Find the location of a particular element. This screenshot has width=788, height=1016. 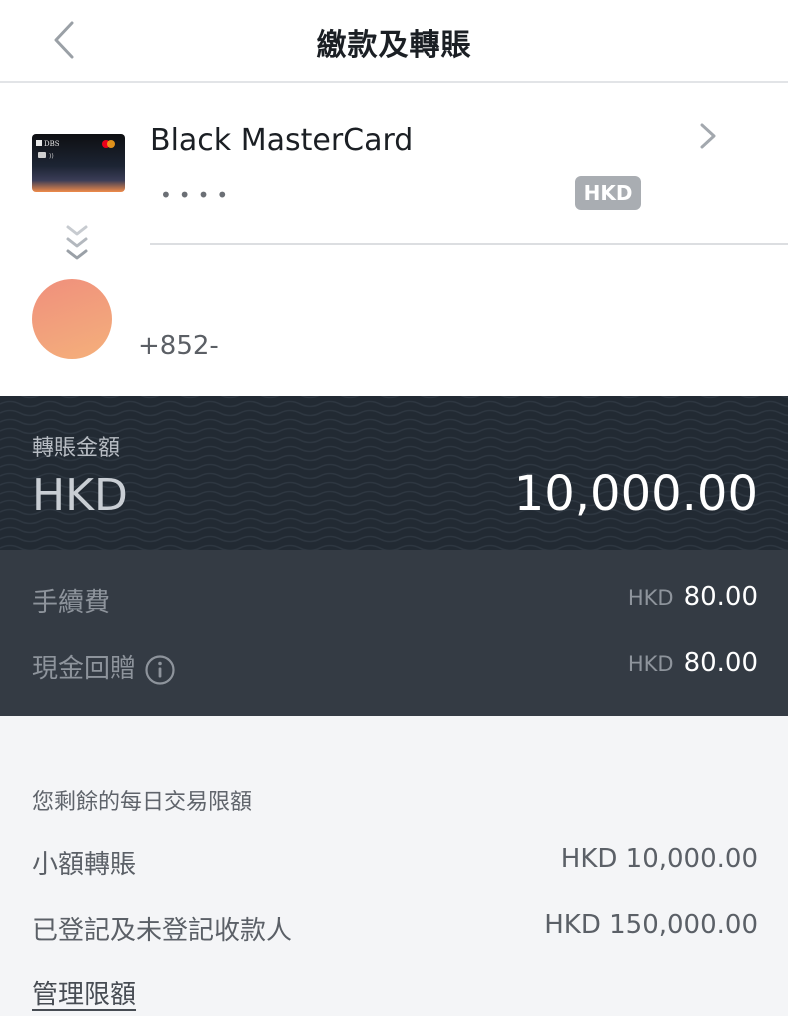

fee-row: 手續費 HKD 80.00 is located at coordinates (394, 602).